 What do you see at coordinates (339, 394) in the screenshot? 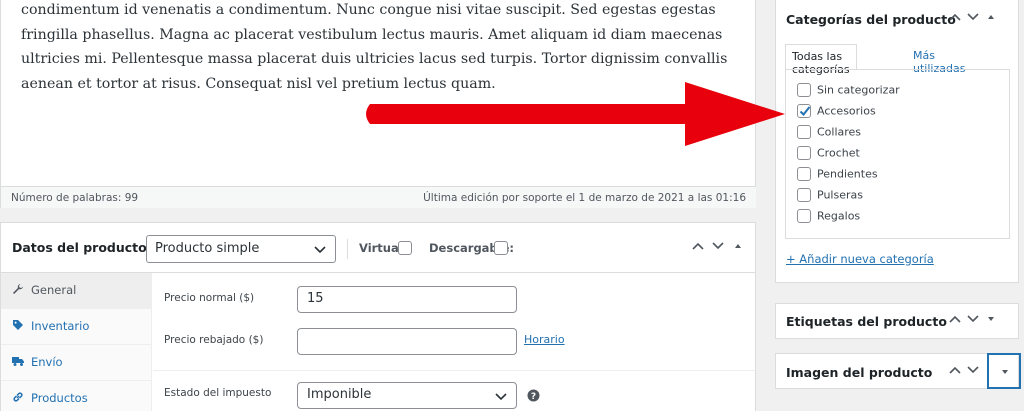
I see `tax-status-value: Imponible` at bounding box center [339, 394].